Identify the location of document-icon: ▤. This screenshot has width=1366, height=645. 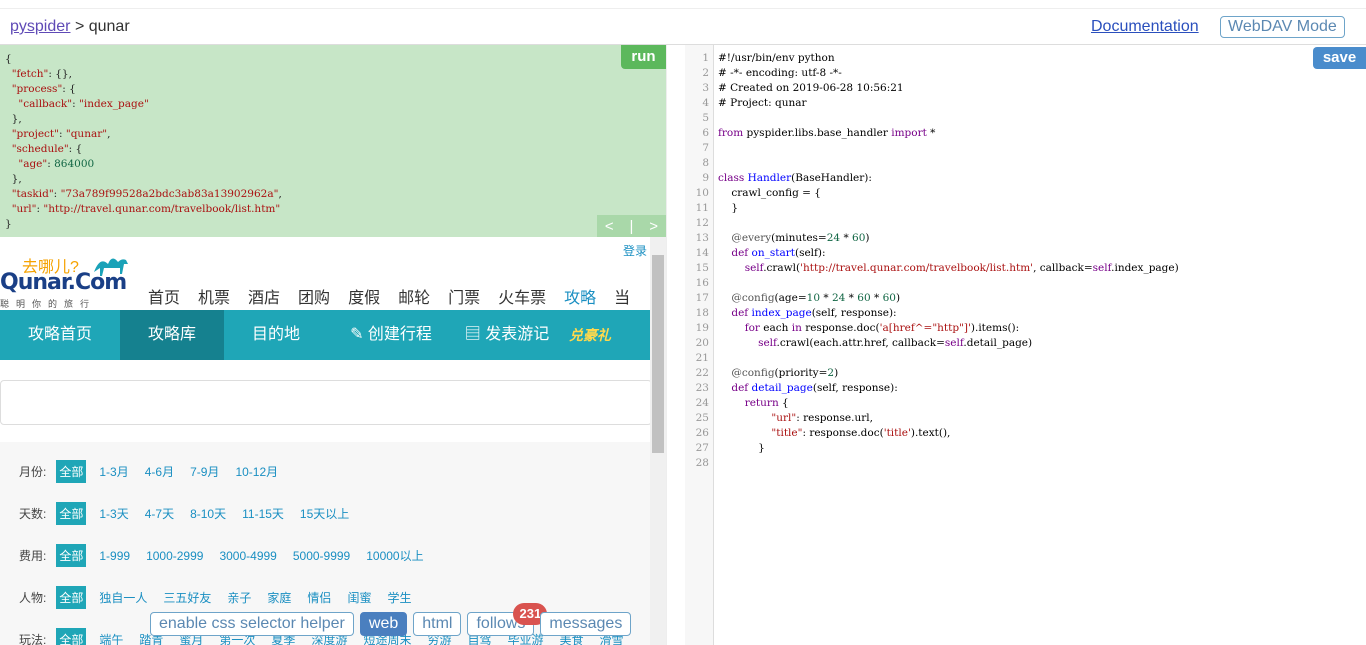
(472, 334).